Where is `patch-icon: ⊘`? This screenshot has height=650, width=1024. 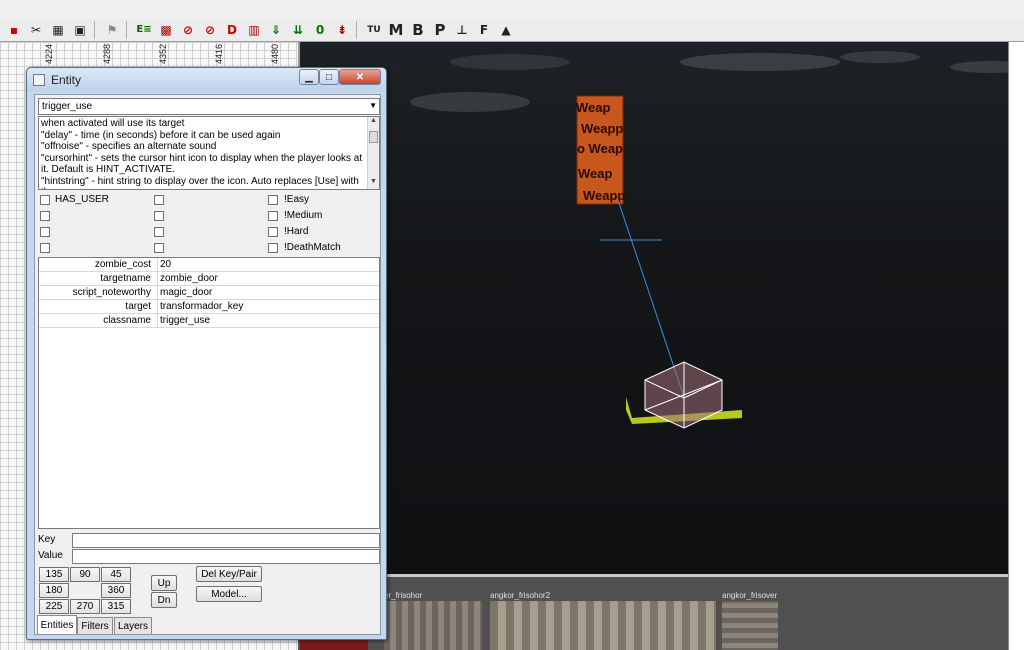
patch-icon: ⊘ is located at coordinates (210, 30).